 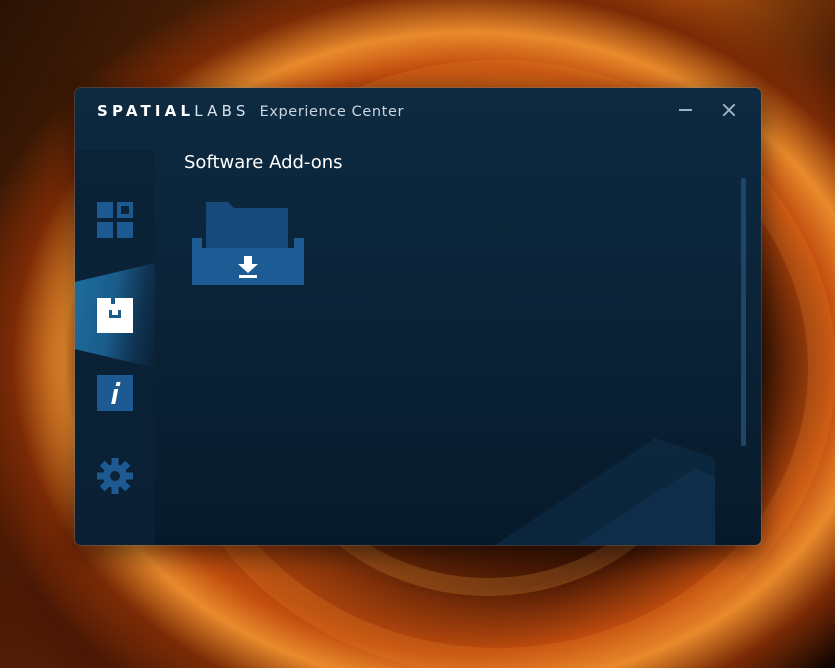 What do you see at coordinates (146, 111) in the screenshot?
I see `brand-spatial: SPATIAL` at bounding box center [146, 111].